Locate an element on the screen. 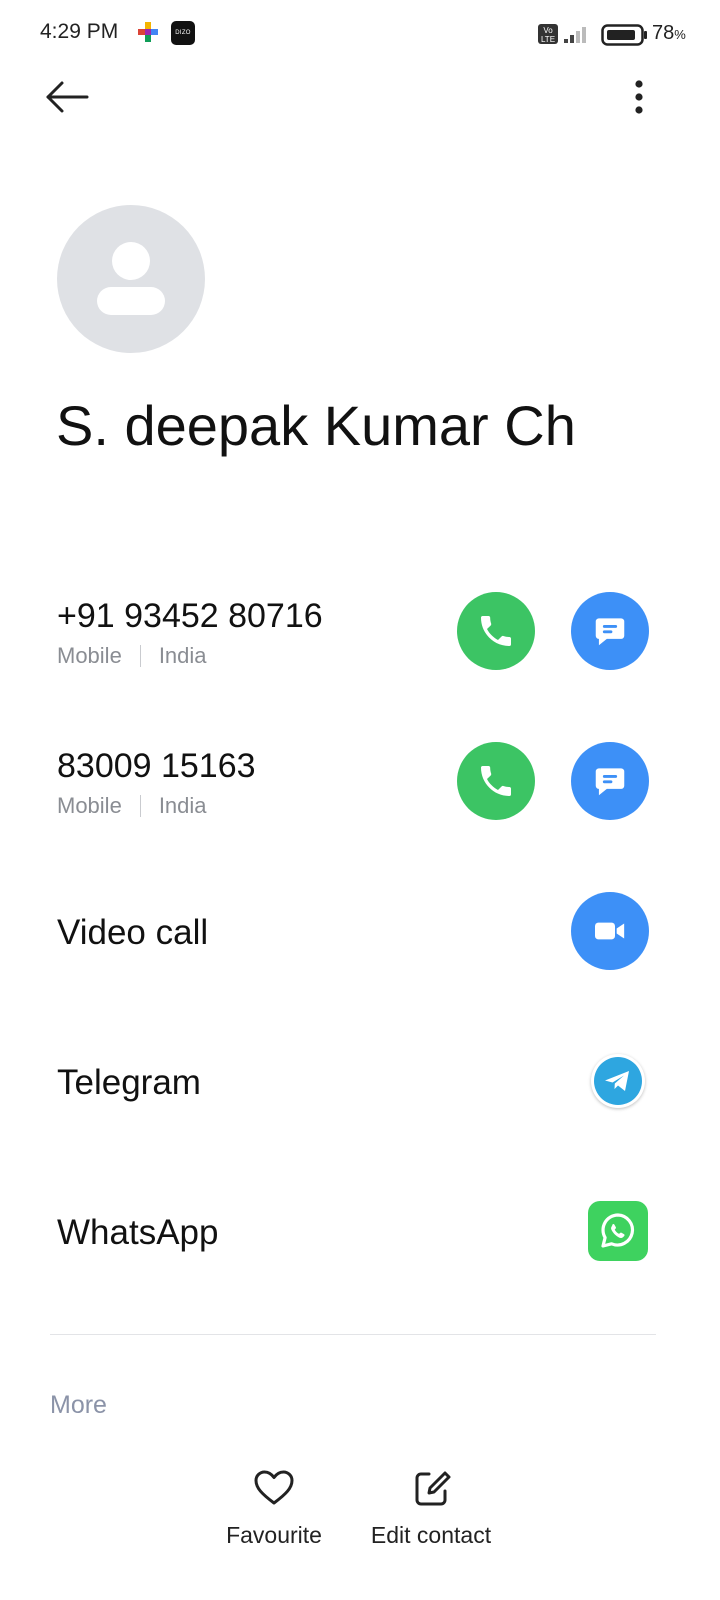 The width and height of the screenshot is (720, 1600). phone-2-type: Mobile is located at coordinates (89, 805).